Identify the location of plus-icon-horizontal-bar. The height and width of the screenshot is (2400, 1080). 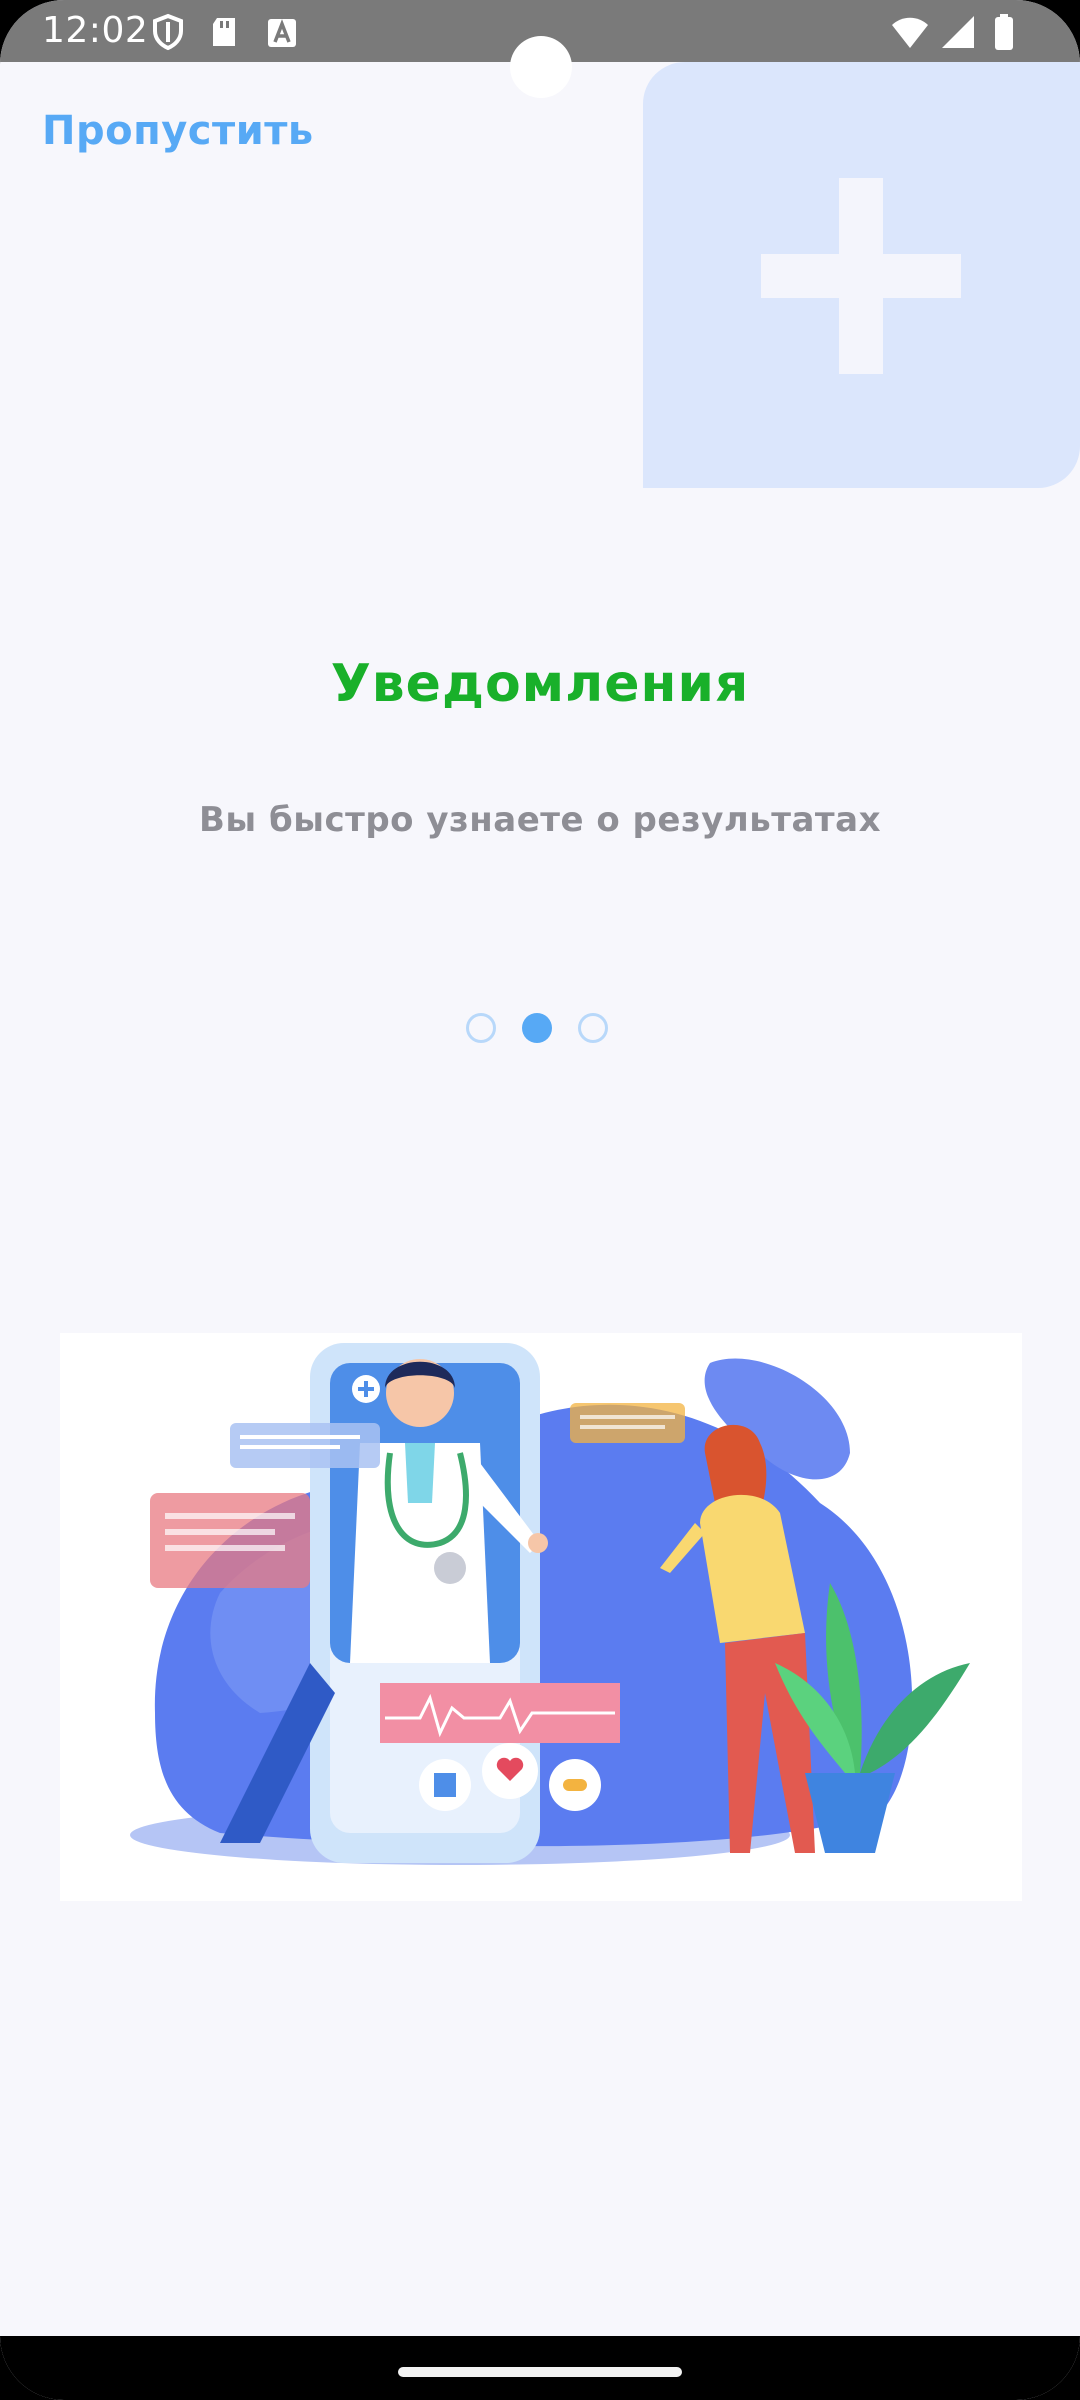
(861, 276).